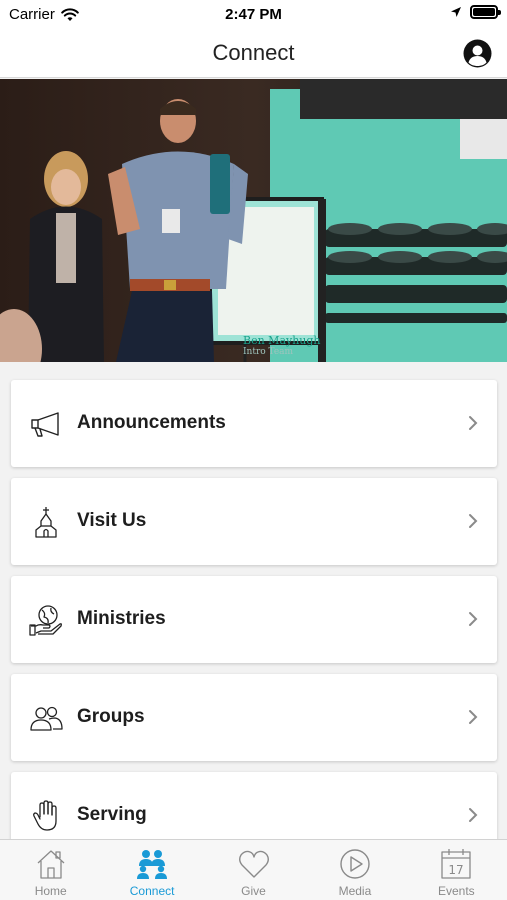 The image size is (507, 900). I want to click on menu-item-label: Ministries, so click(121, 618).